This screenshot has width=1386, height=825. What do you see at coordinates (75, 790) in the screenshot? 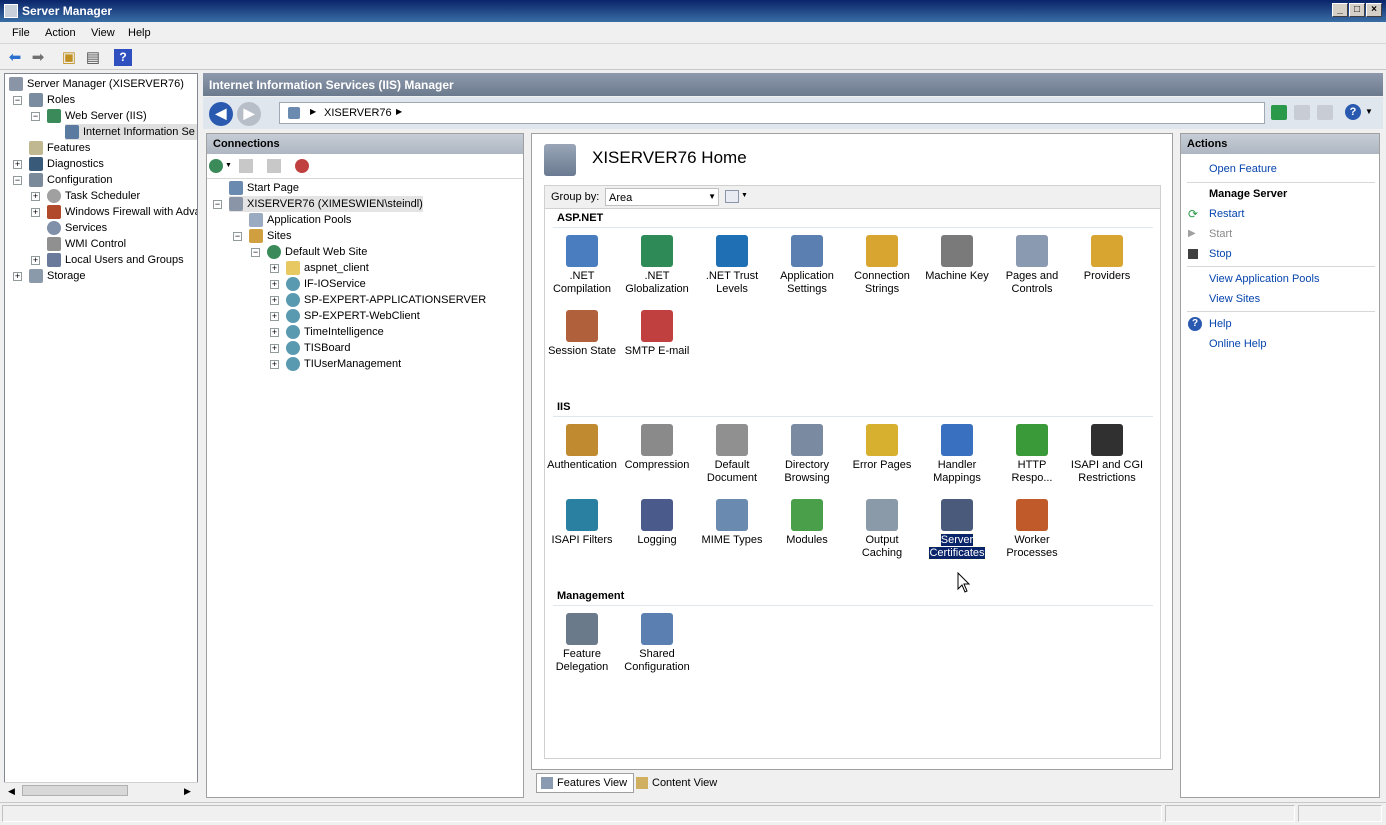
I see `scroll-thumb` at bounding box center [75, 790].